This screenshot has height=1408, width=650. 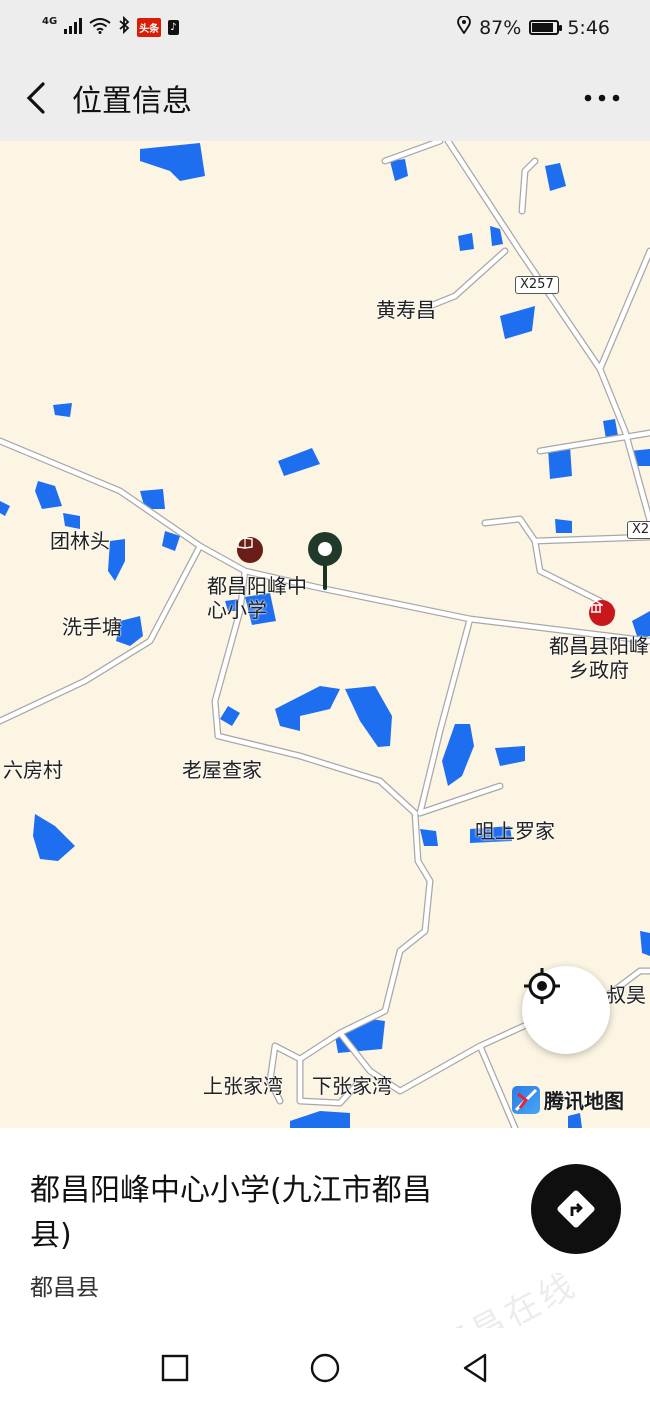 What do you see at coordinates (526, 1099) in the screenshot?
I see `tencent-map-logo-icon` at bounding box center [526, 1099].